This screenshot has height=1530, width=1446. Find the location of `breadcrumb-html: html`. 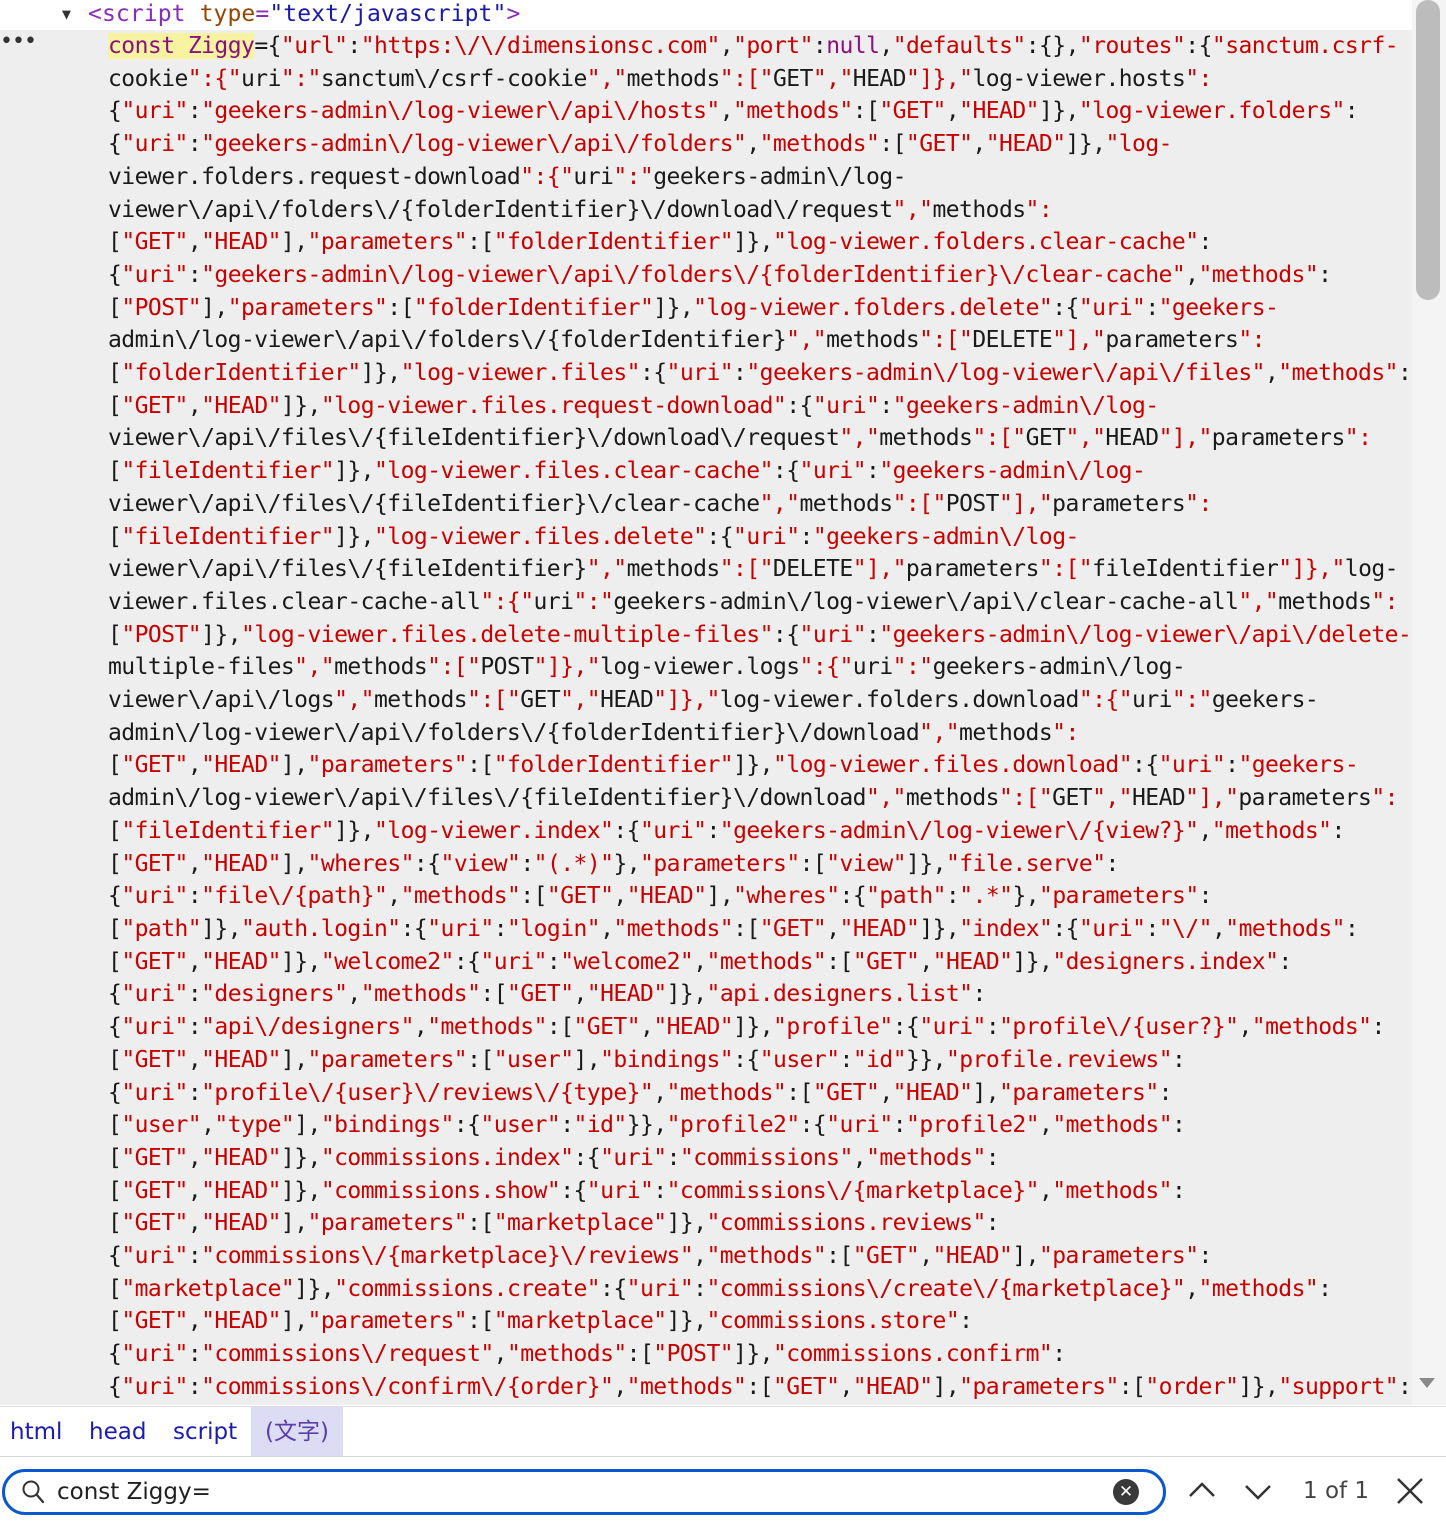

breadcrumb-html: html is located at coordinates (36, 1432).